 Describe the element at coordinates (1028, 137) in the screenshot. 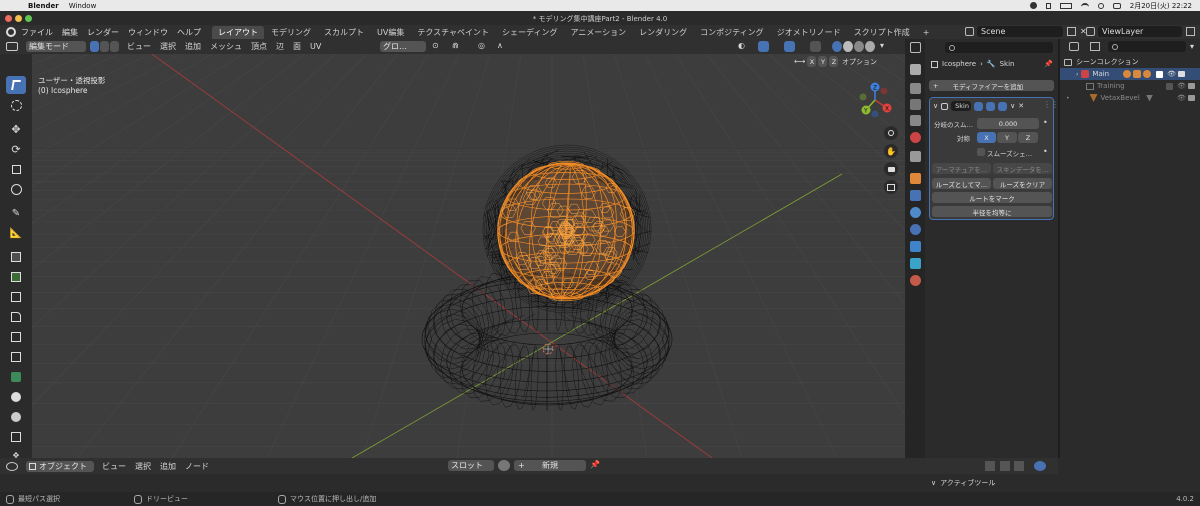

I see `symmetry-z-button: Z` at that location.